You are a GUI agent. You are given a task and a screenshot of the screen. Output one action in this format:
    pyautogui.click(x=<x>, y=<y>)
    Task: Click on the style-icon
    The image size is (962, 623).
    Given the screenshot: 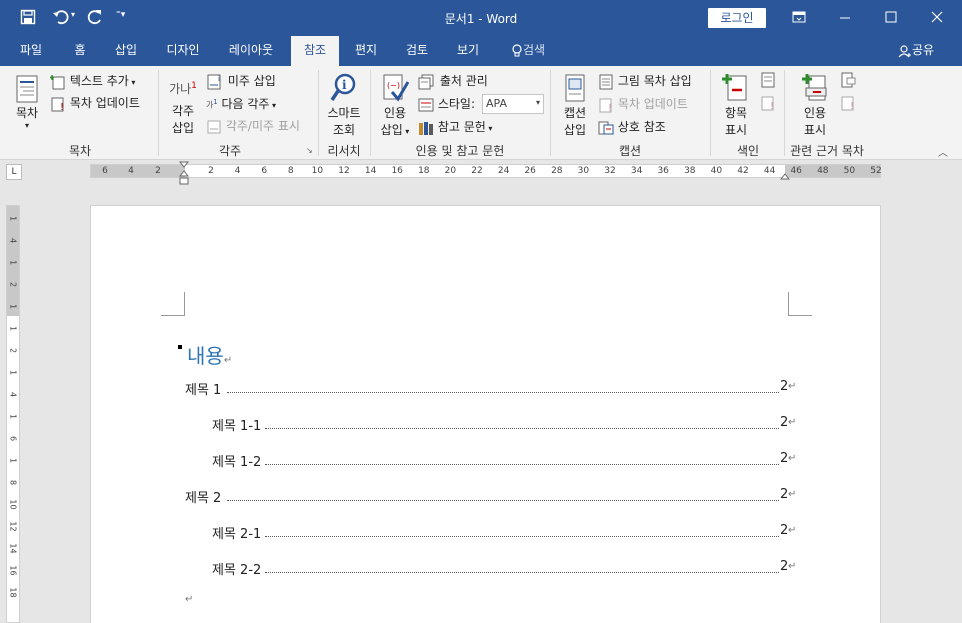 What is the action you would take?
    pyautogui.click(x=426, y=105)
    